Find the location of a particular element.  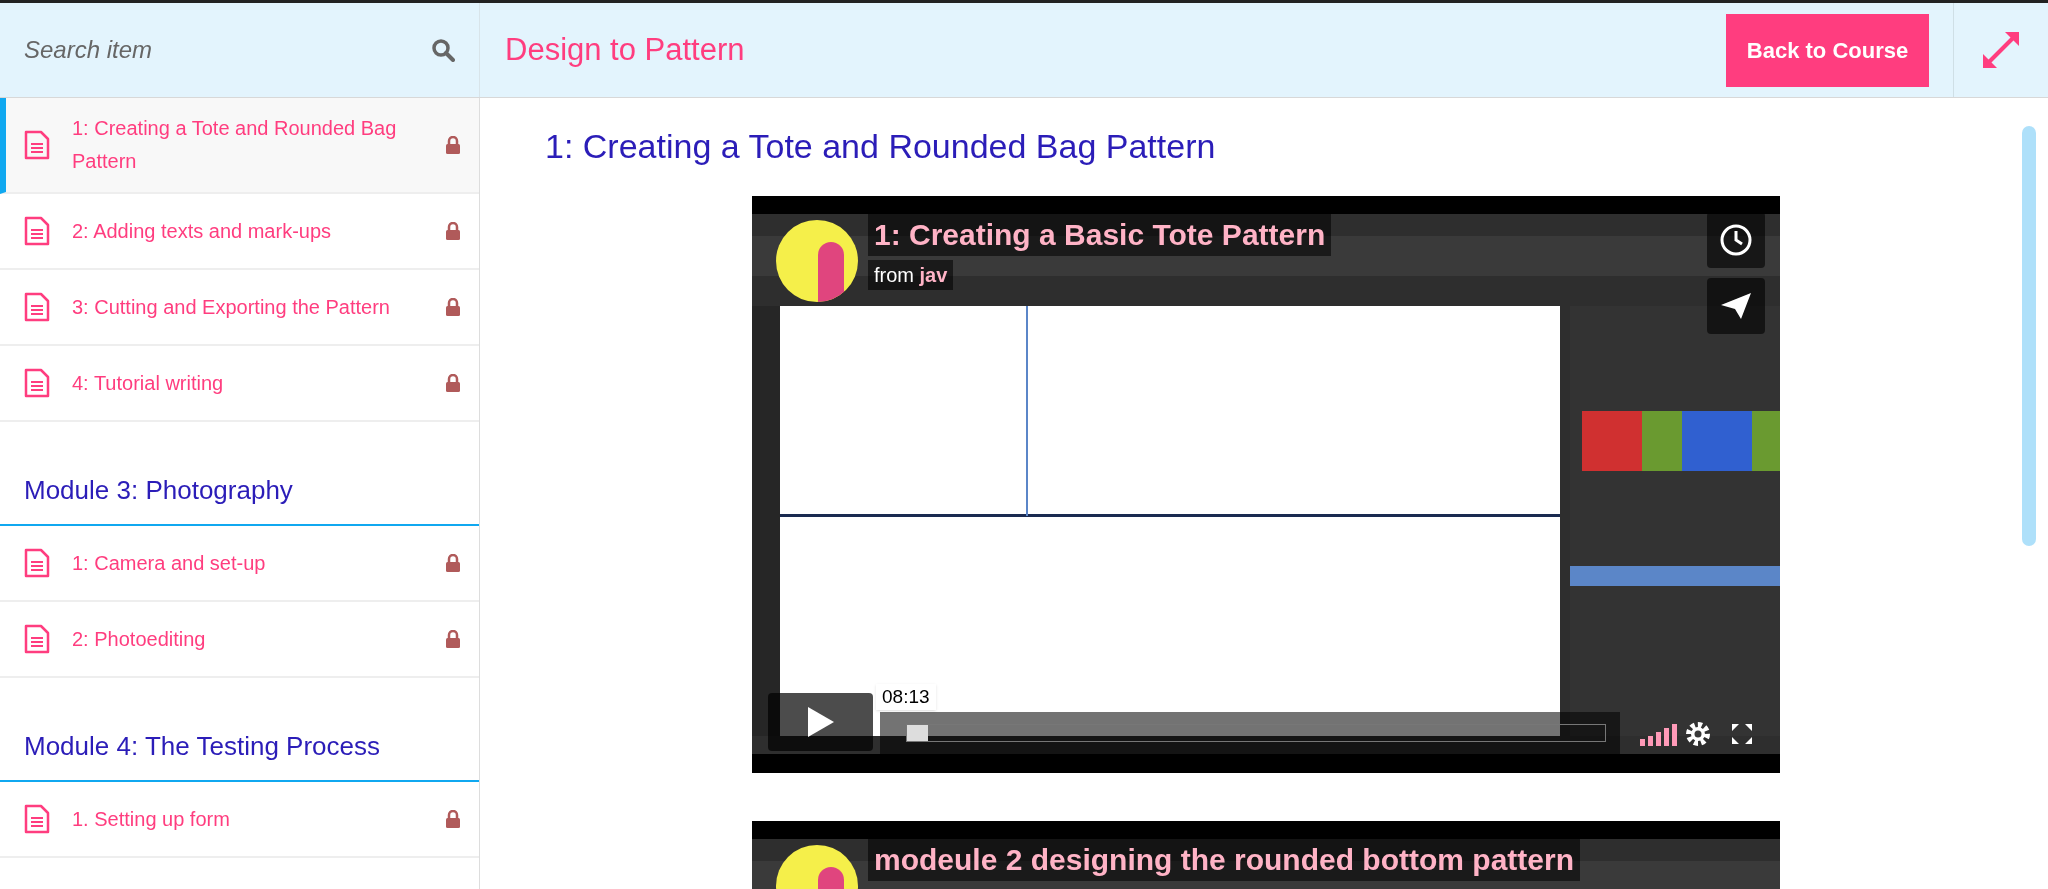

play-icon is located at coordinates (820, 722).